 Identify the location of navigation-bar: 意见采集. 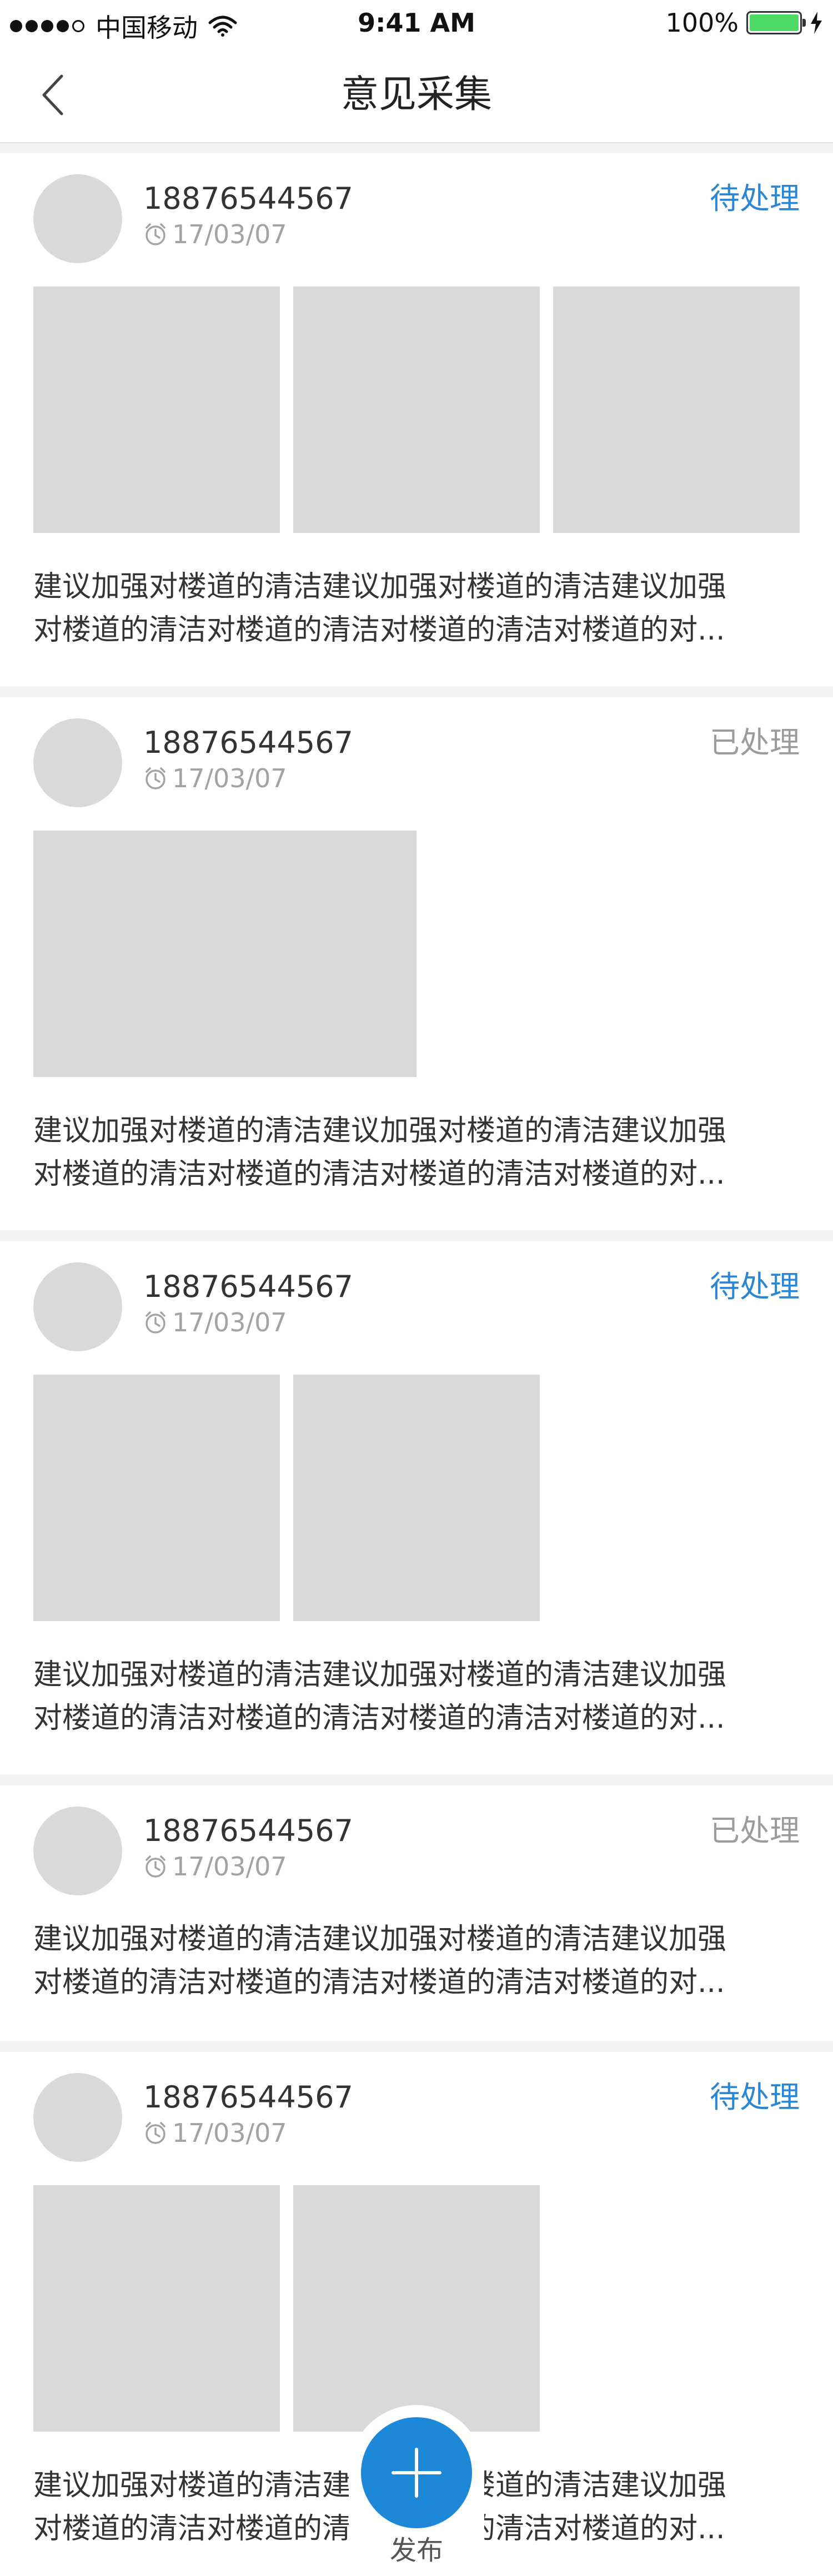
(416, 96).